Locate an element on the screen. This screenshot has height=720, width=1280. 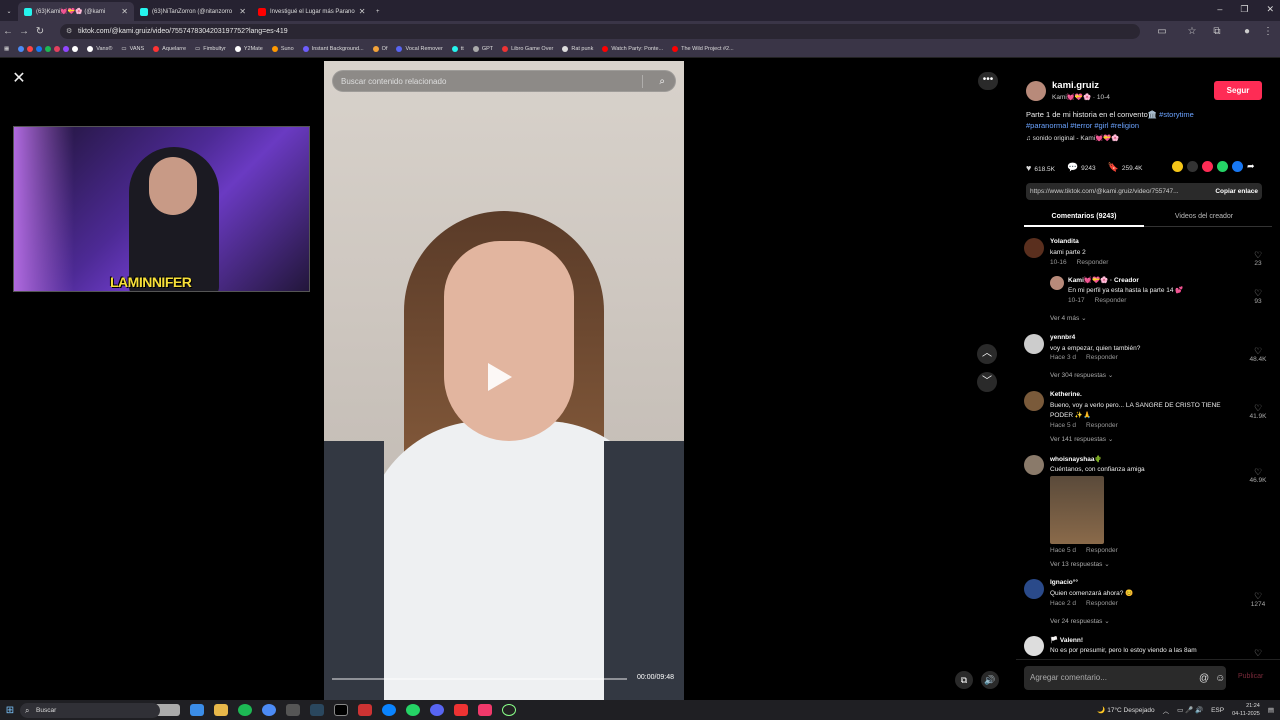
previous-video-icon: ︿ is located at coordinates (987, 354).